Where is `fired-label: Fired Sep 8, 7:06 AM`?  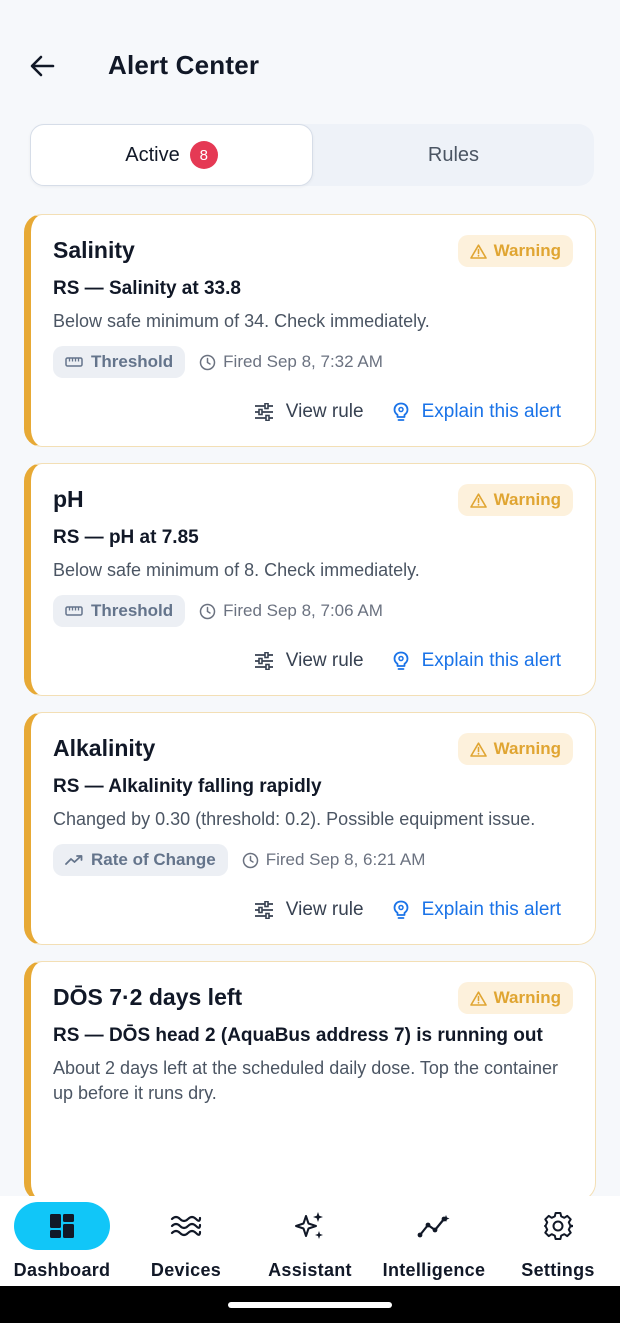 fired-label: Fired Sep 8, 7:06 AM is located at coordinates (303, 610).